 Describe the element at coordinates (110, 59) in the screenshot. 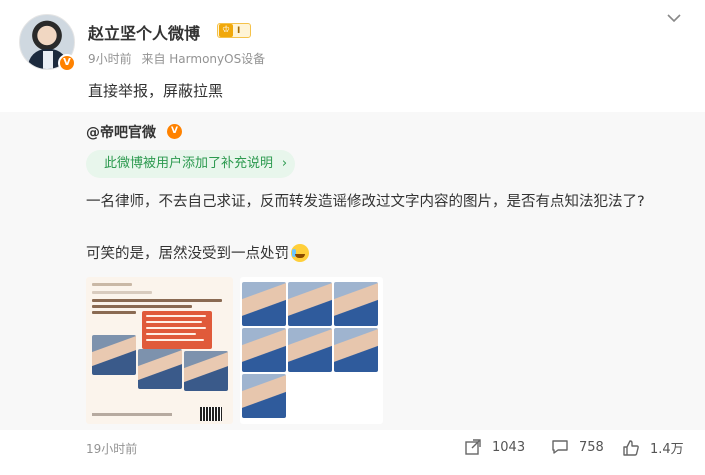

I see `post-time: 9小时前` at that location.